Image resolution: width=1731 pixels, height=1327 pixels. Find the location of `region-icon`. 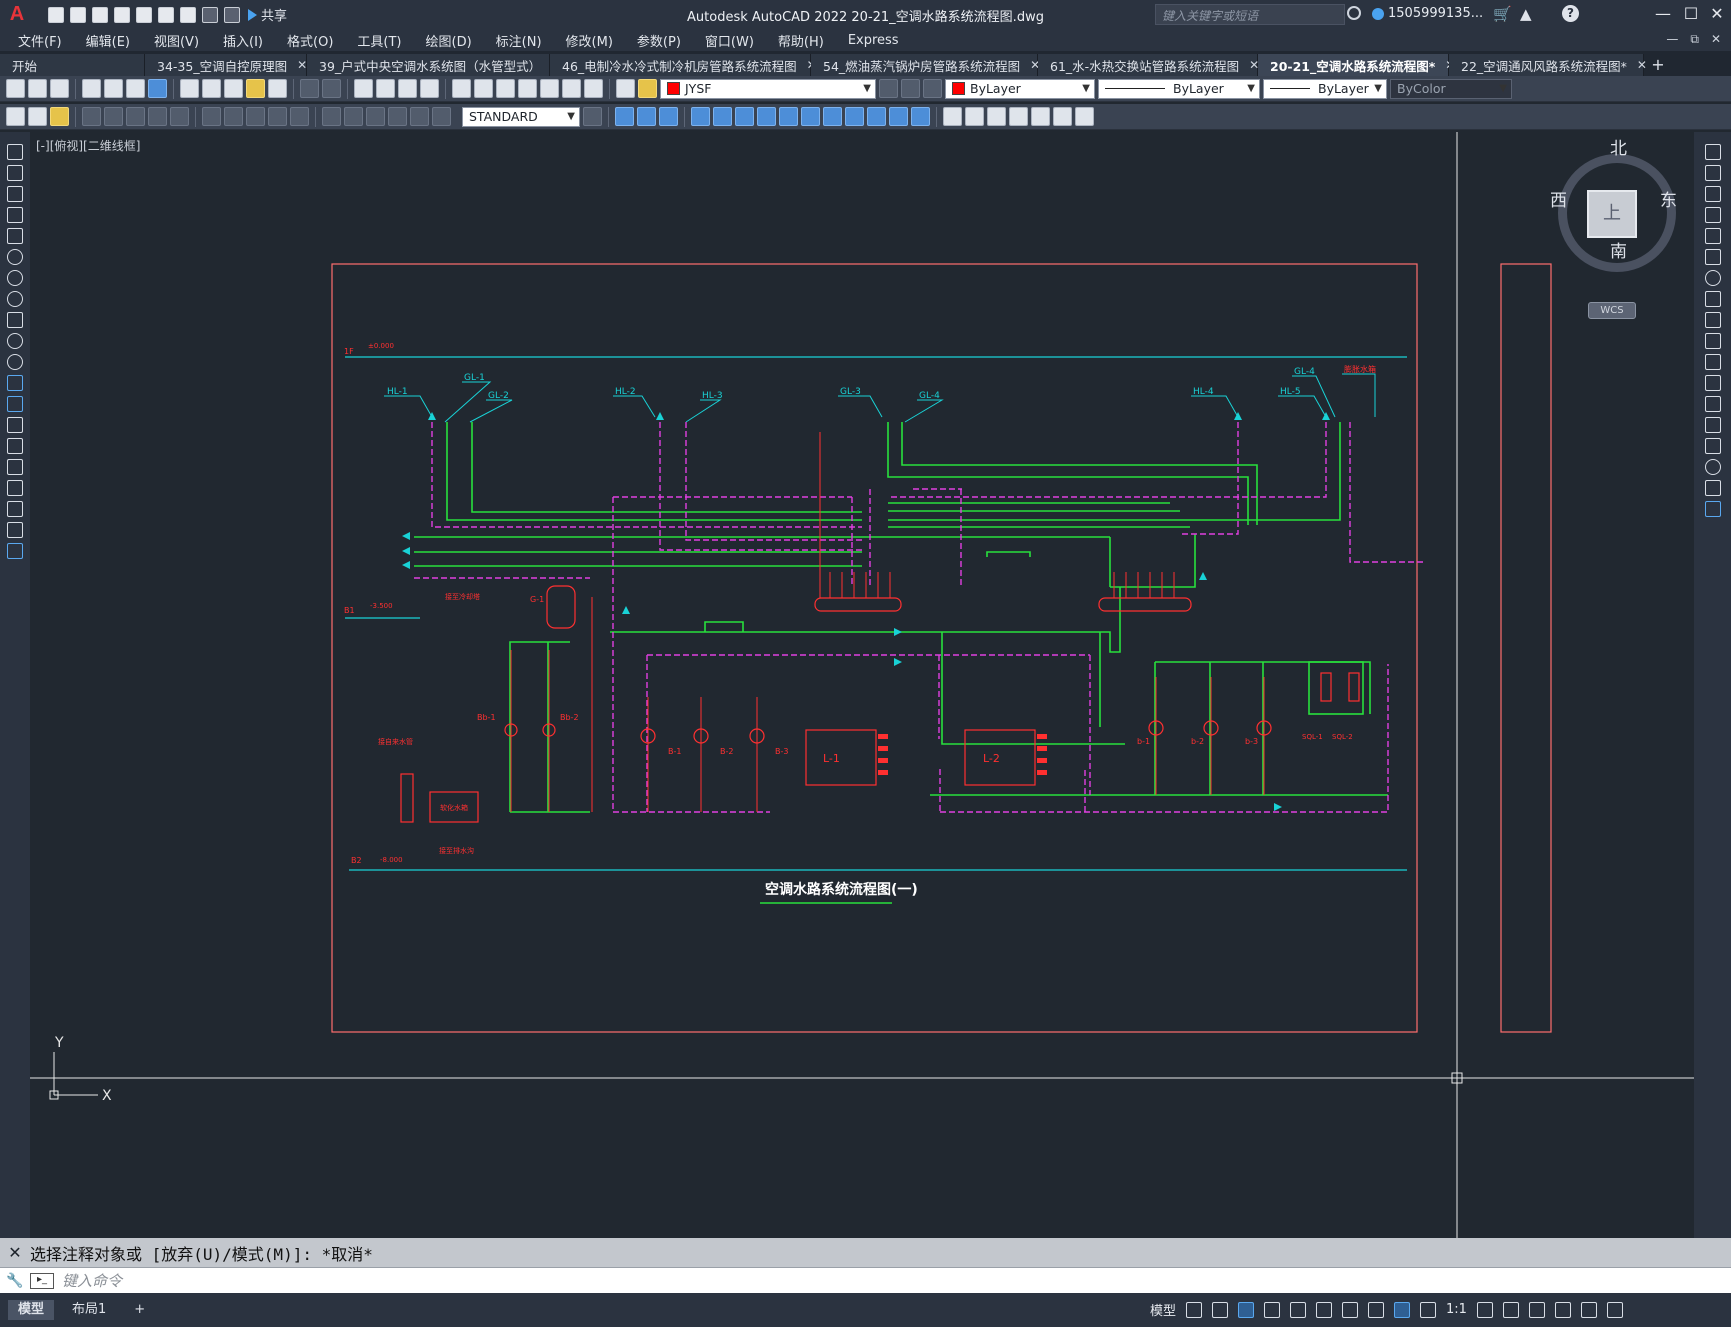

region-icon is located at coordinates (15, 488).